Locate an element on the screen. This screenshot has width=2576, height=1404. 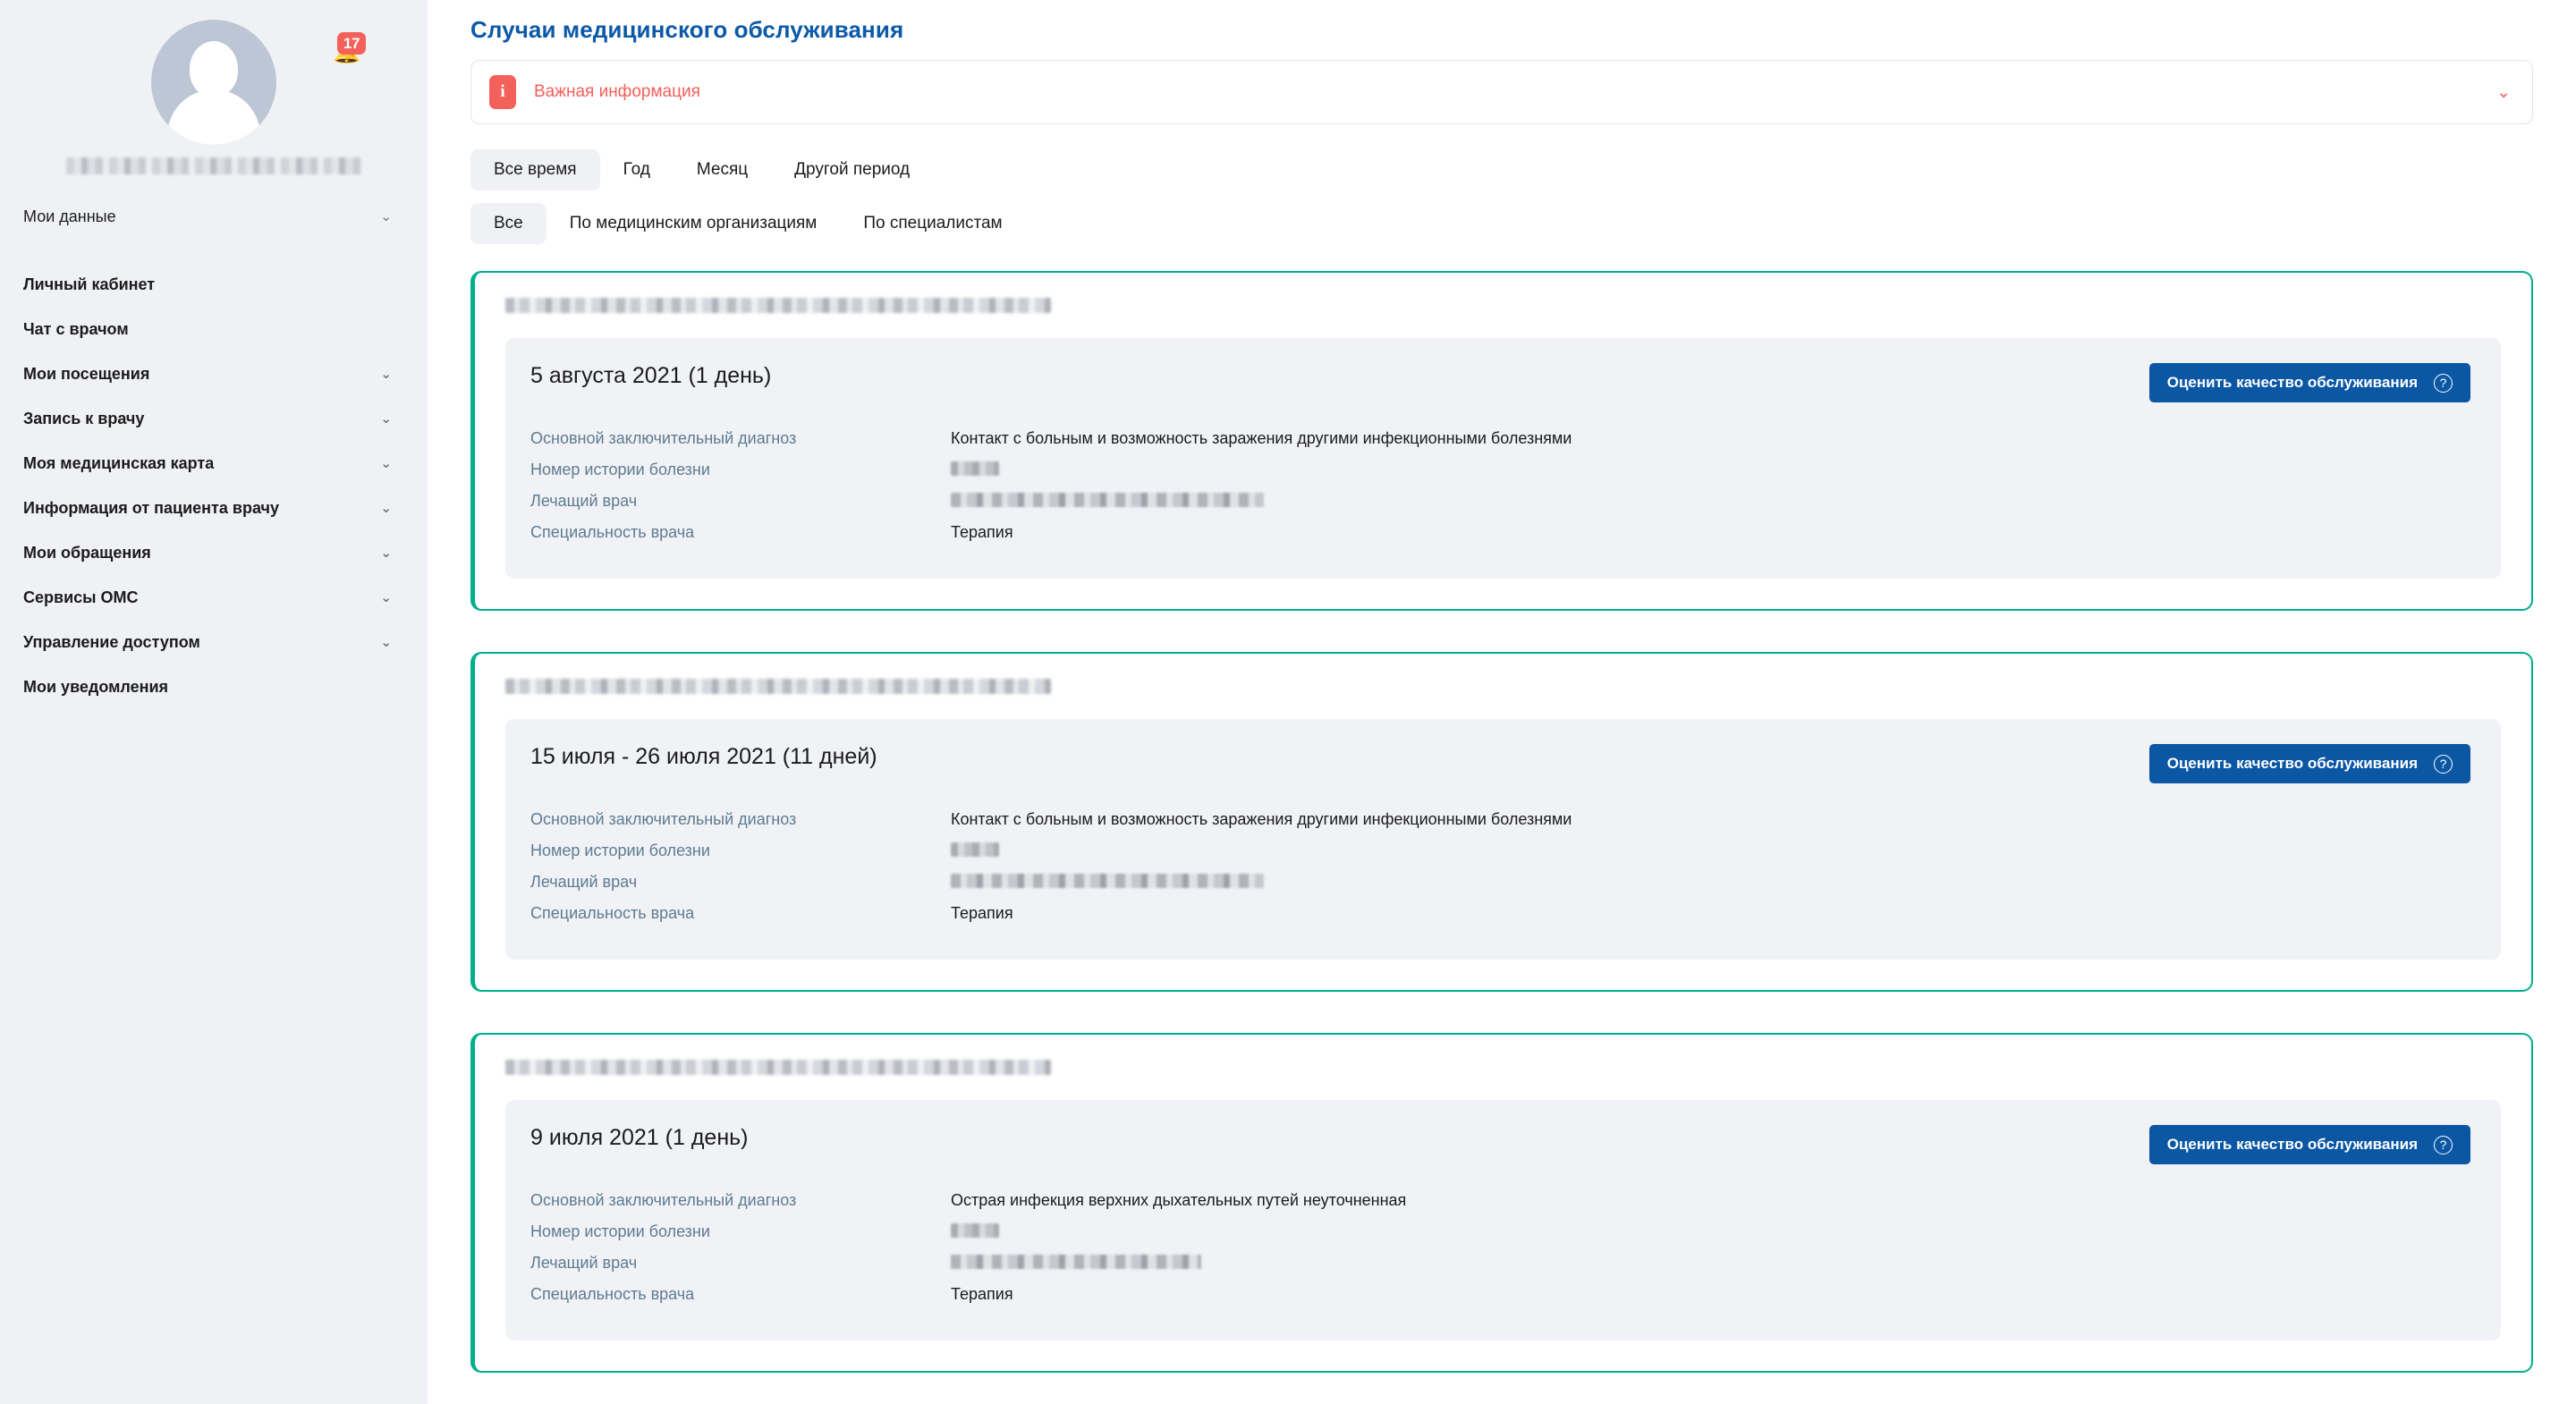
info-icon: i is located at coordinates (502, 92).